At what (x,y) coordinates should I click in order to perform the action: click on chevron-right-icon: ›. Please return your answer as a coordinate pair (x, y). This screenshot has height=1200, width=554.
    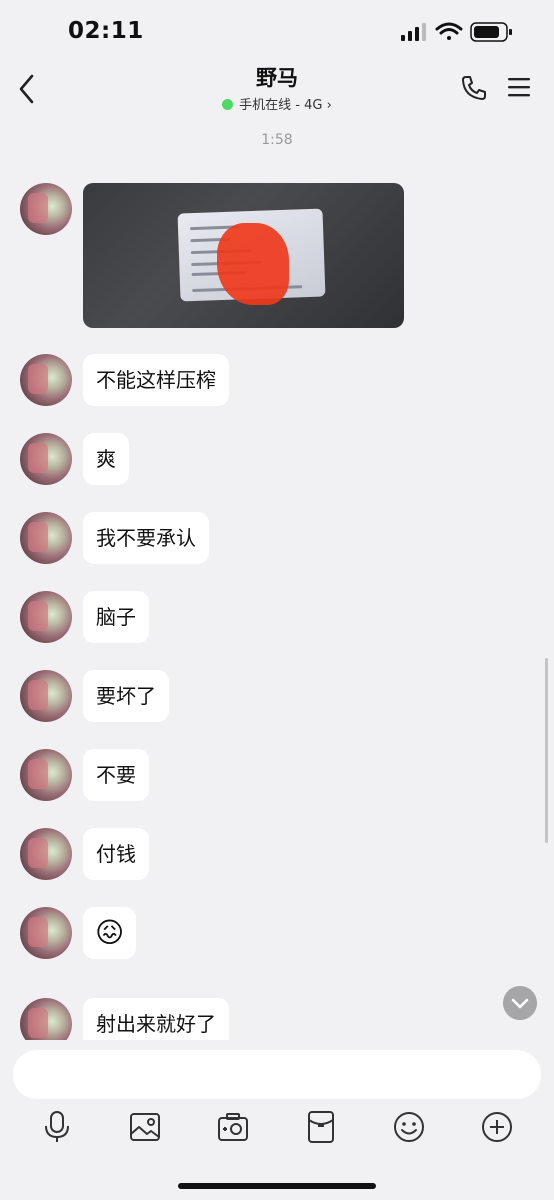
    Looking at the image, I should click on (329, 105).